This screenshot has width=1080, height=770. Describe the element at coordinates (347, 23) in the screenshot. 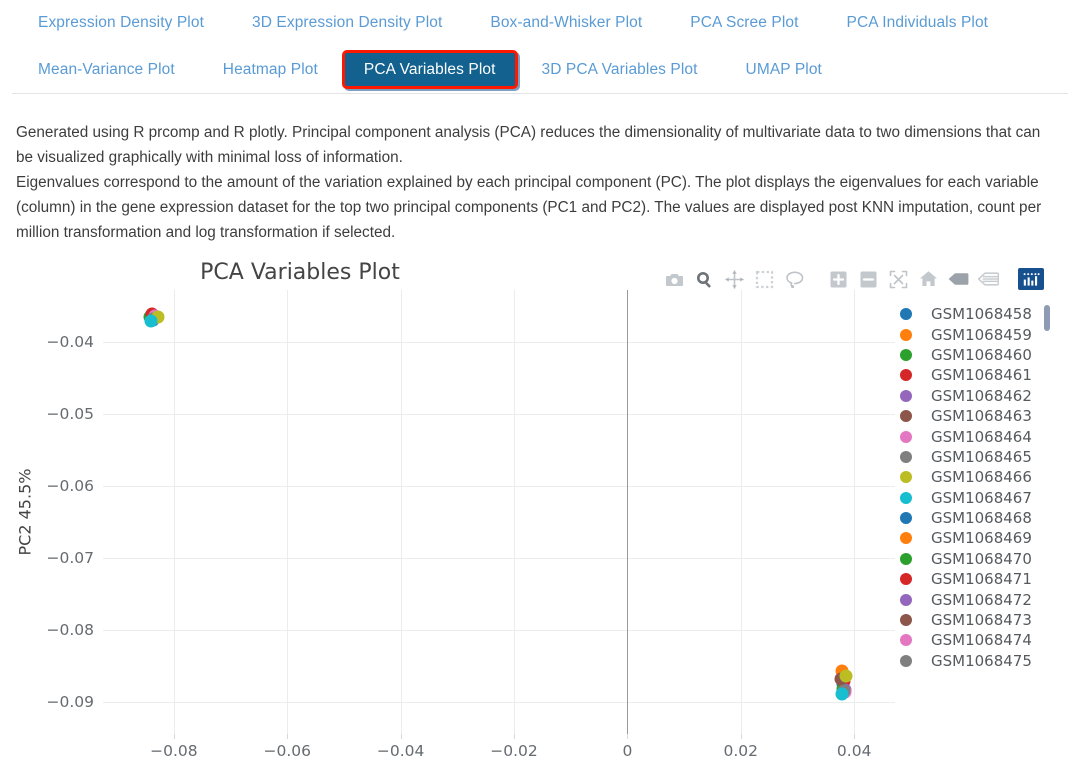

I see `tab-3d-expression-density-plot: 3D Expression Density Plot` at that location.